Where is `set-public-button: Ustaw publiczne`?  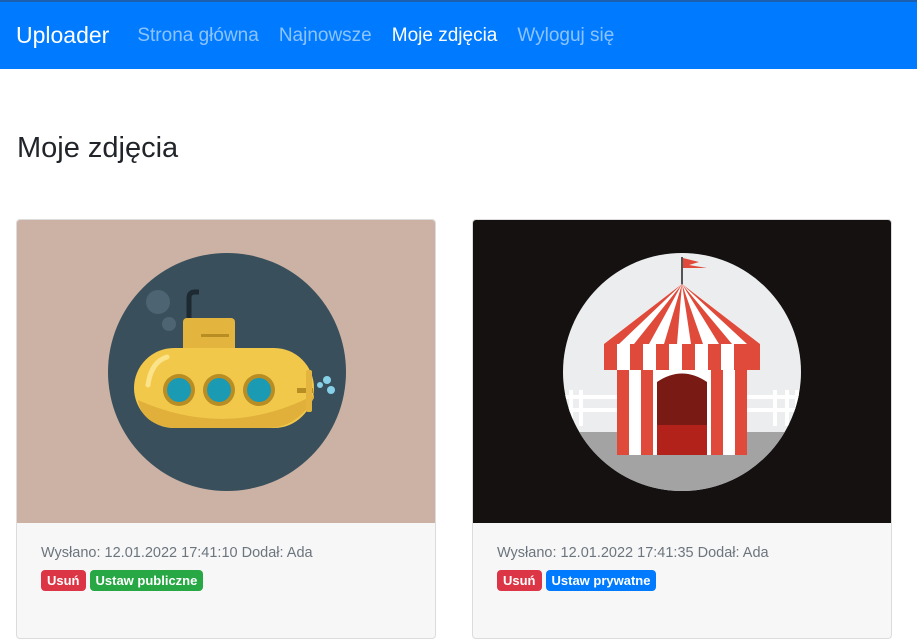 set-public-button: Ustaw publiczne is located at coordinates (146, 580).